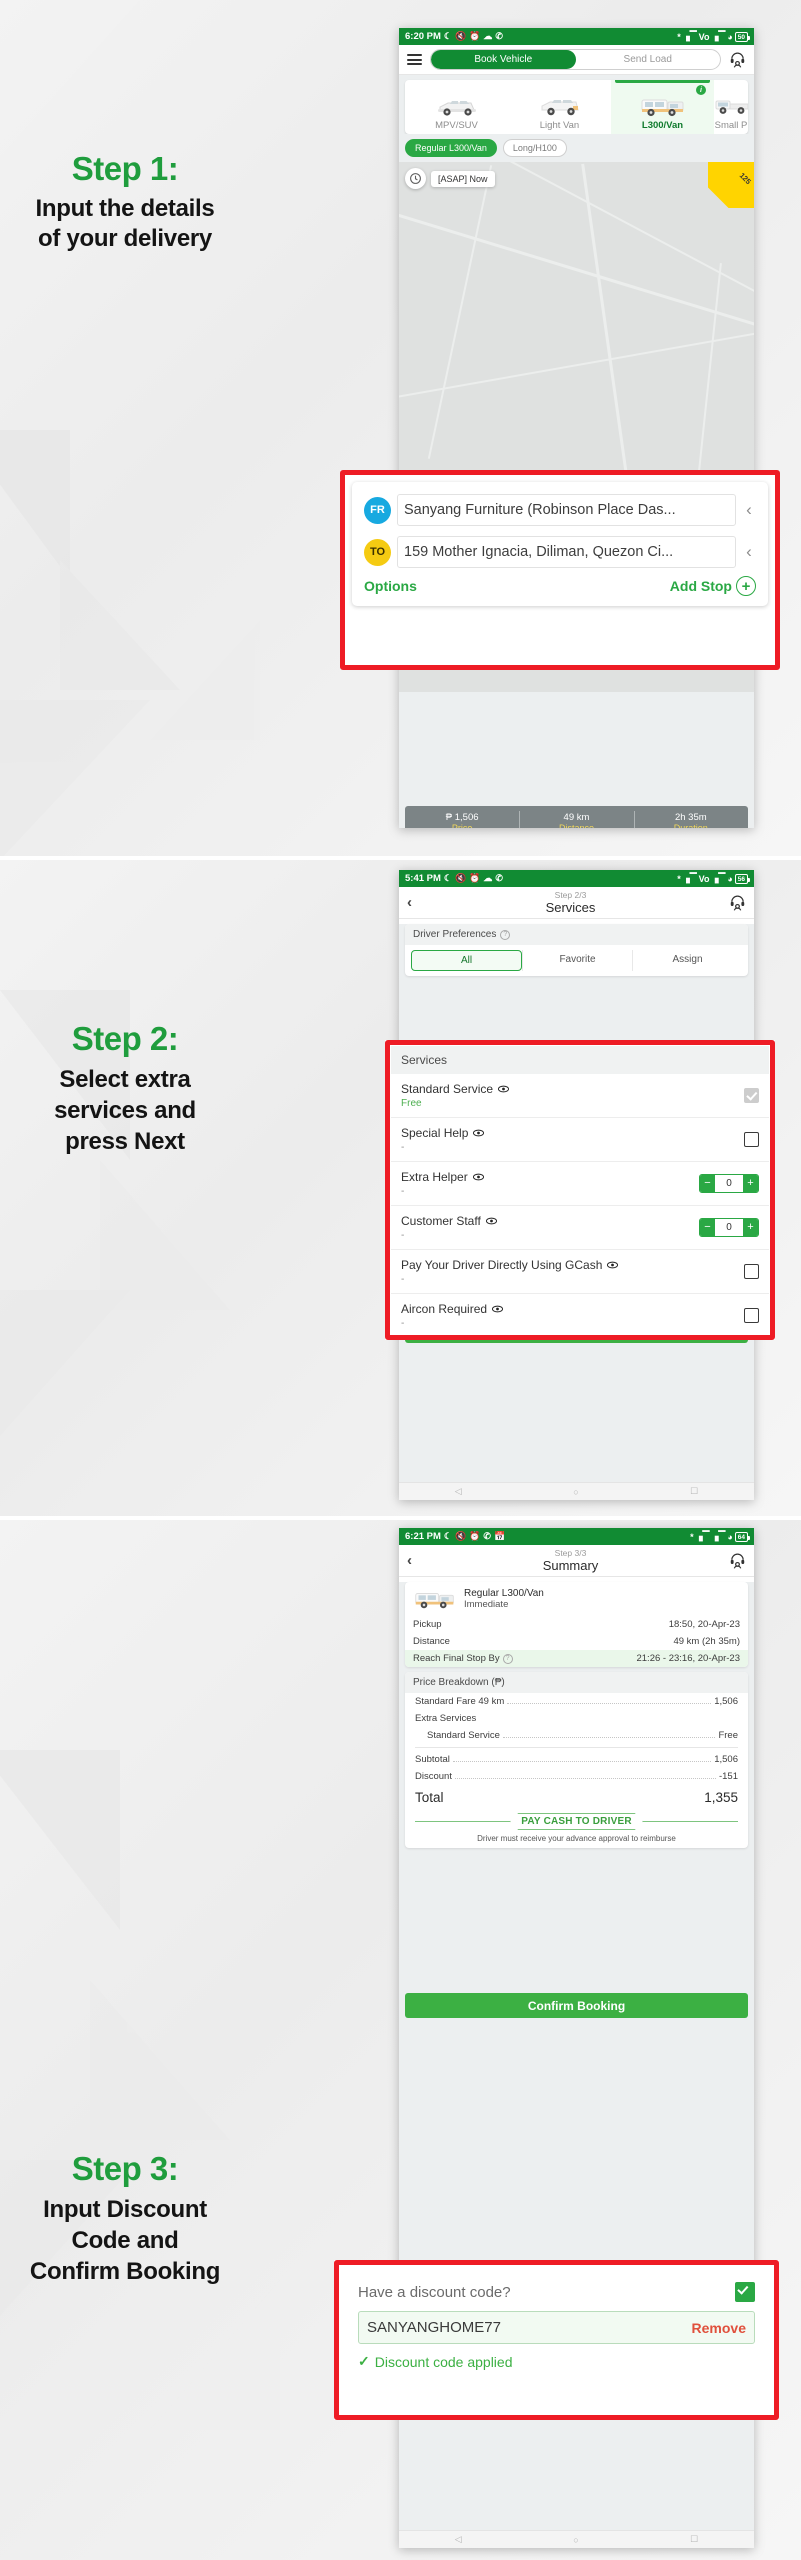 This screenshot has width=801, height=2560. Describe the element at coordinates (576, 1776) in the screenshot. I see `totals-row-discount: Discount -151` at that location.